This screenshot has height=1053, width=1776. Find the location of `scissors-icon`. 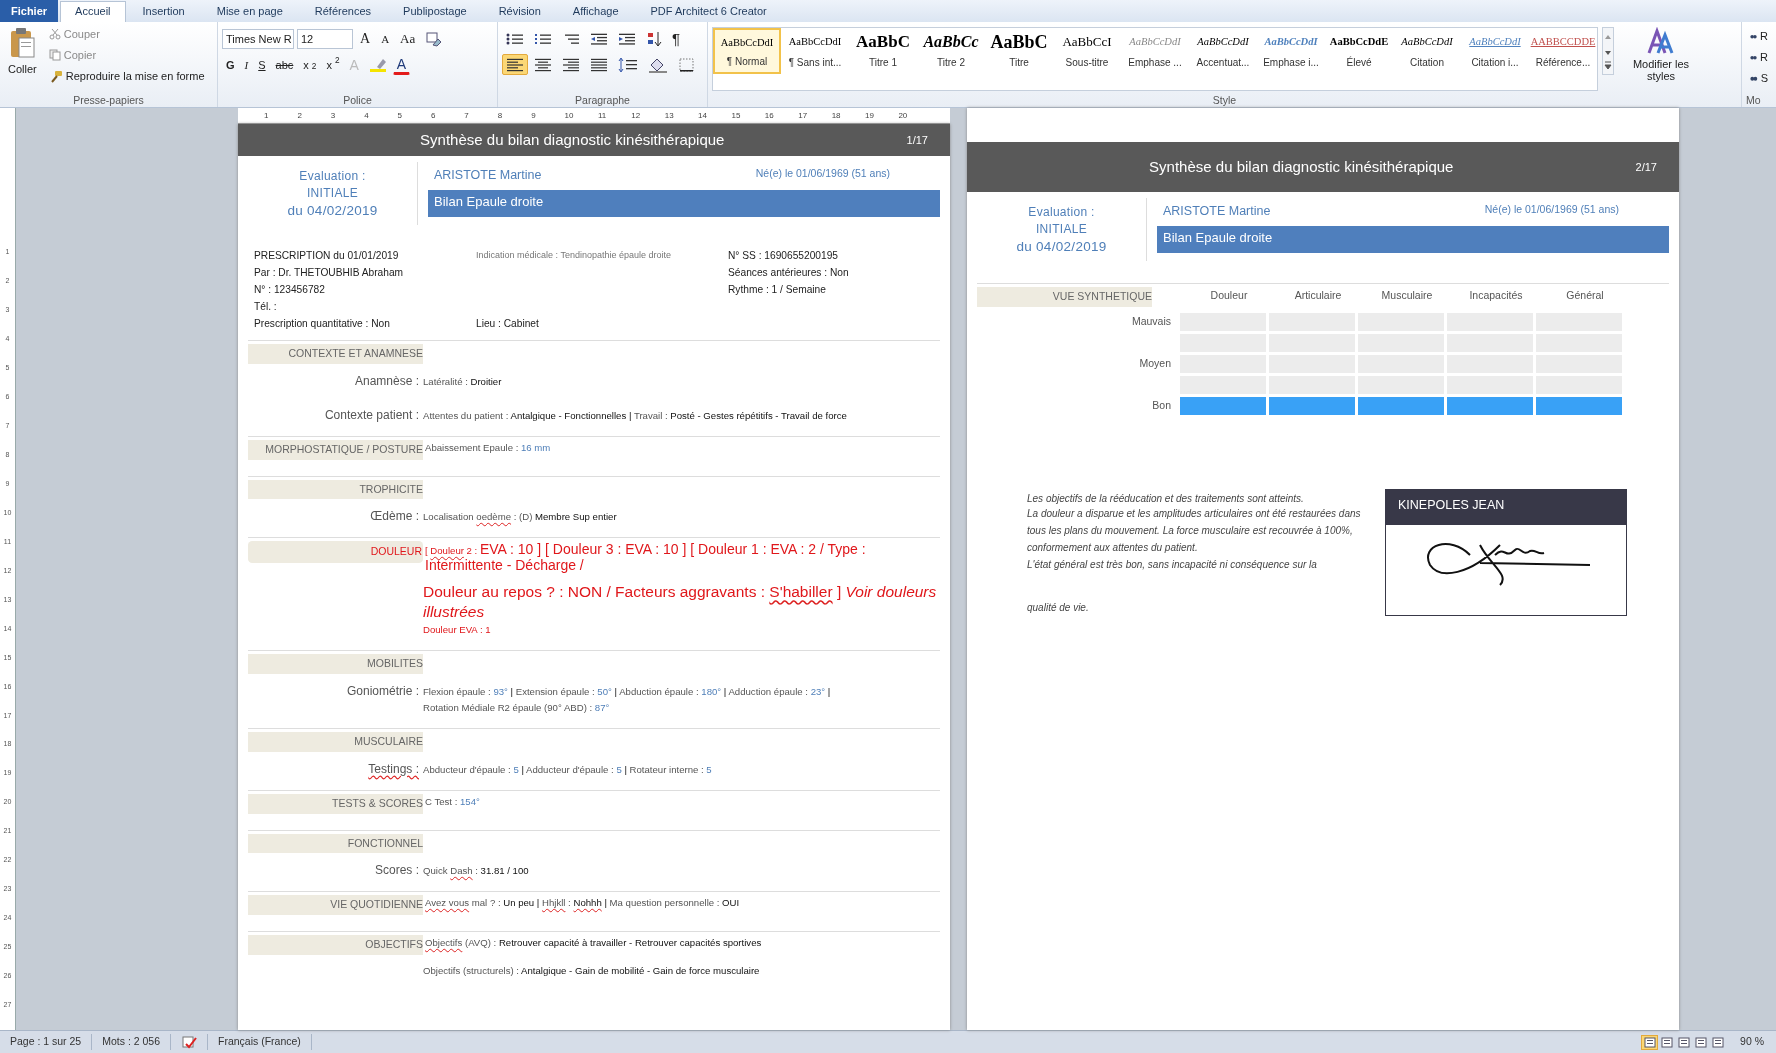

scissors-icon is located at coordinates (54, 34).